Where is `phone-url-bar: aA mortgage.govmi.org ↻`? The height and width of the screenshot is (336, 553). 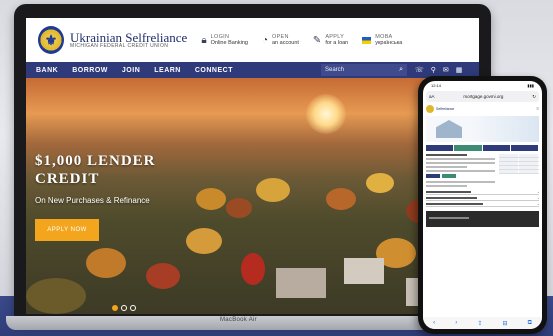
phone-url-bar: aA mortgage.govmi.org ↻ is located at coordinates (482, 96).